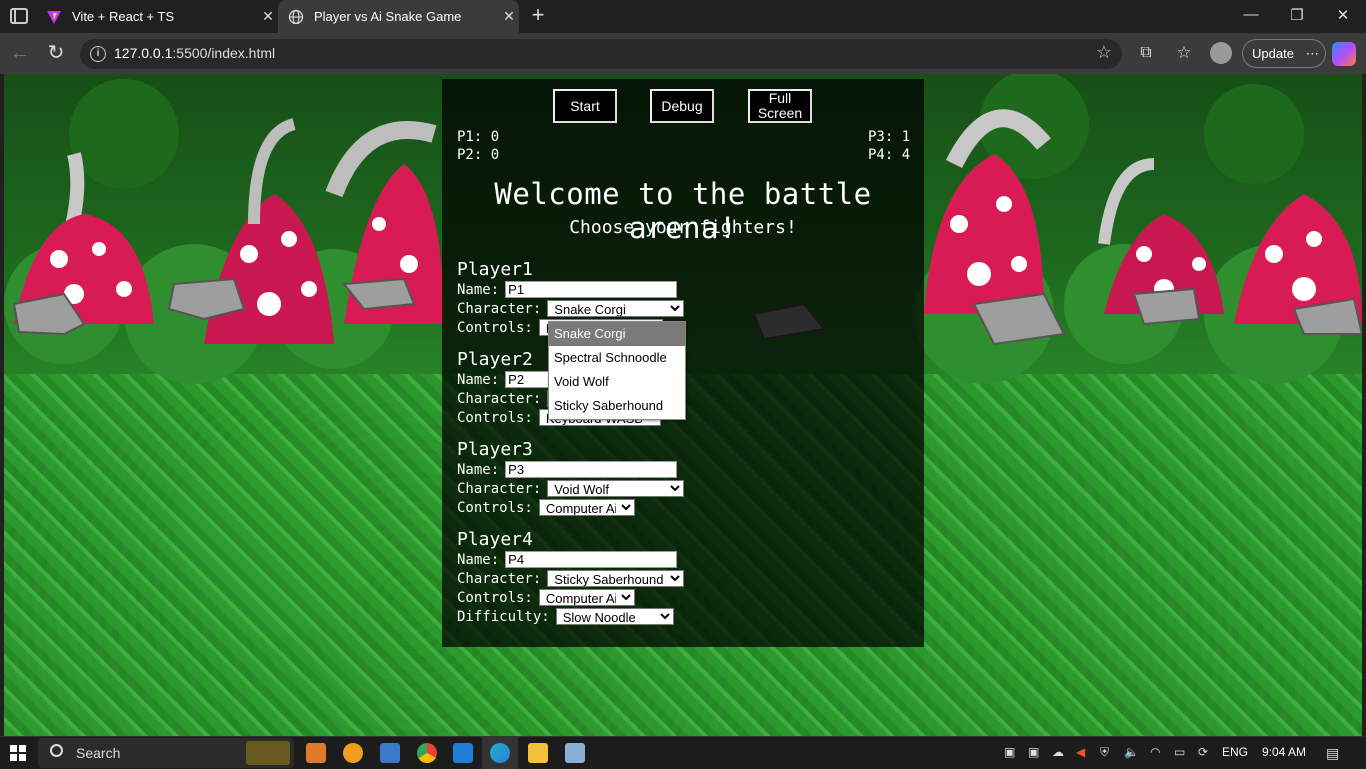 This screenshot has height=769, width=1366. Describe the element at coordinates (500, 753) in the screenshot. I see `edge-icon` at that location.